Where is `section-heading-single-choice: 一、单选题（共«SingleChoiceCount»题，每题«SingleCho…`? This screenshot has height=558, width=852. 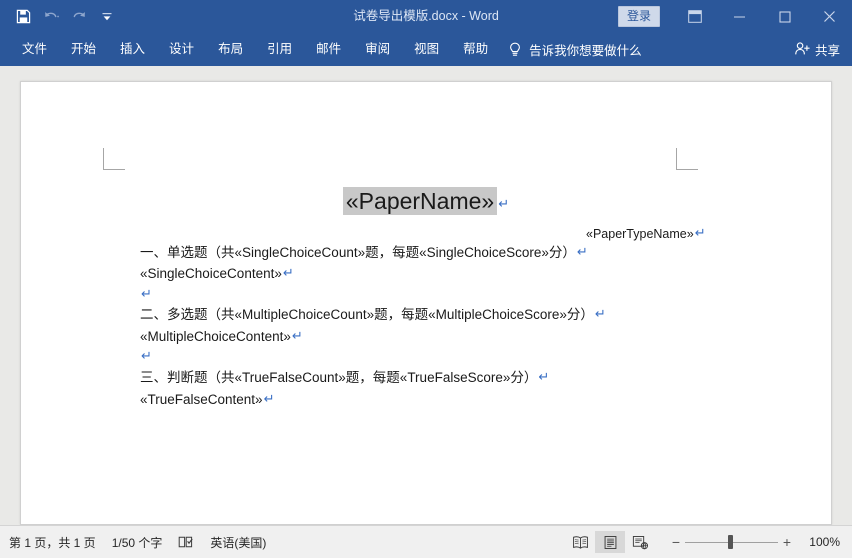
section-heading-single-choice: 一、单选题（共«SingleChoiceCount»题，每题«SingleCho… is located at coordinates (364, 252).